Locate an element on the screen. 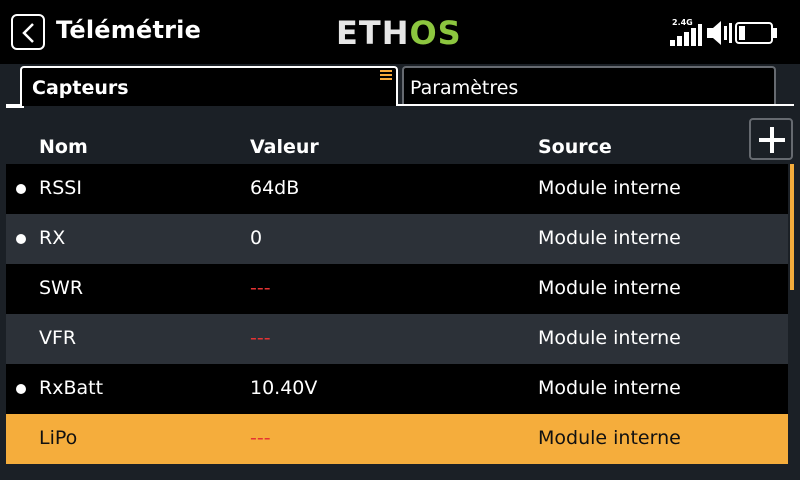  page-title: Télémétrie is located at coordinates (129, 30).